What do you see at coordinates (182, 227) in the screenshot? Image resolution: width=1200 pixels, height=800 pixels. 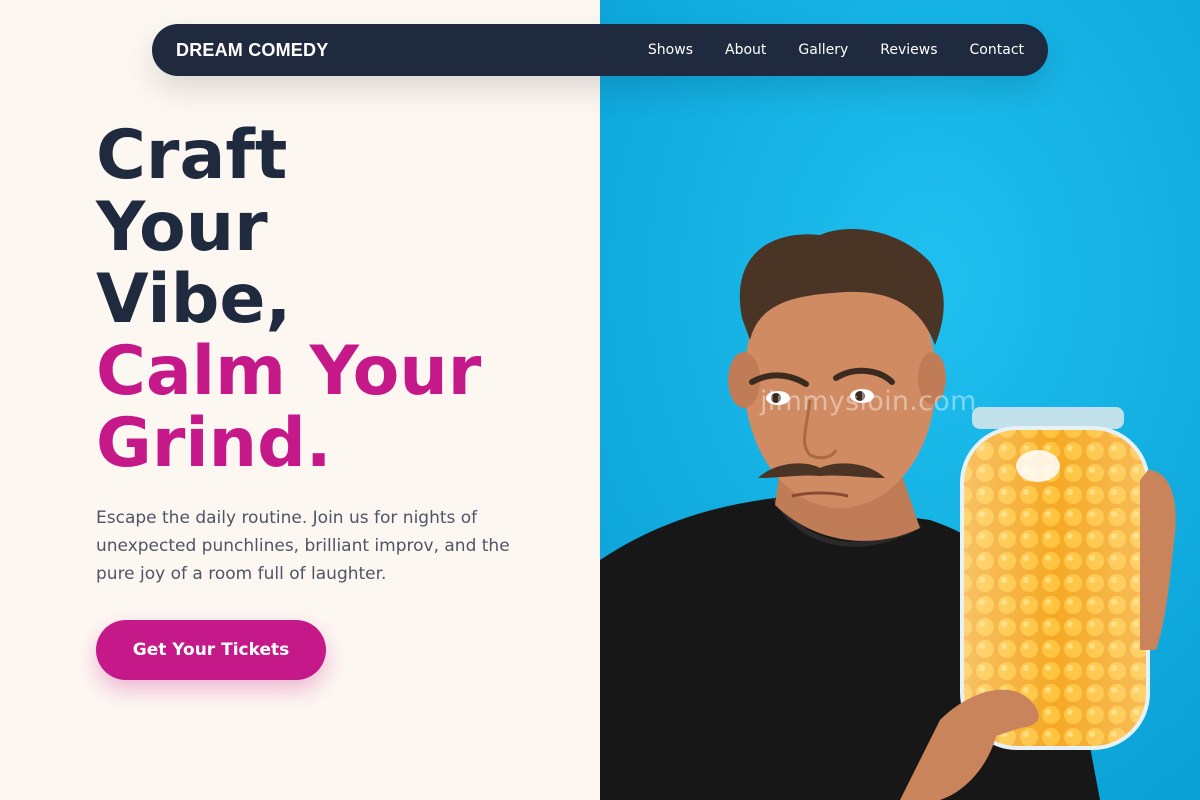 I see `hero-title-line: Your` at bounding box center [182, 227].